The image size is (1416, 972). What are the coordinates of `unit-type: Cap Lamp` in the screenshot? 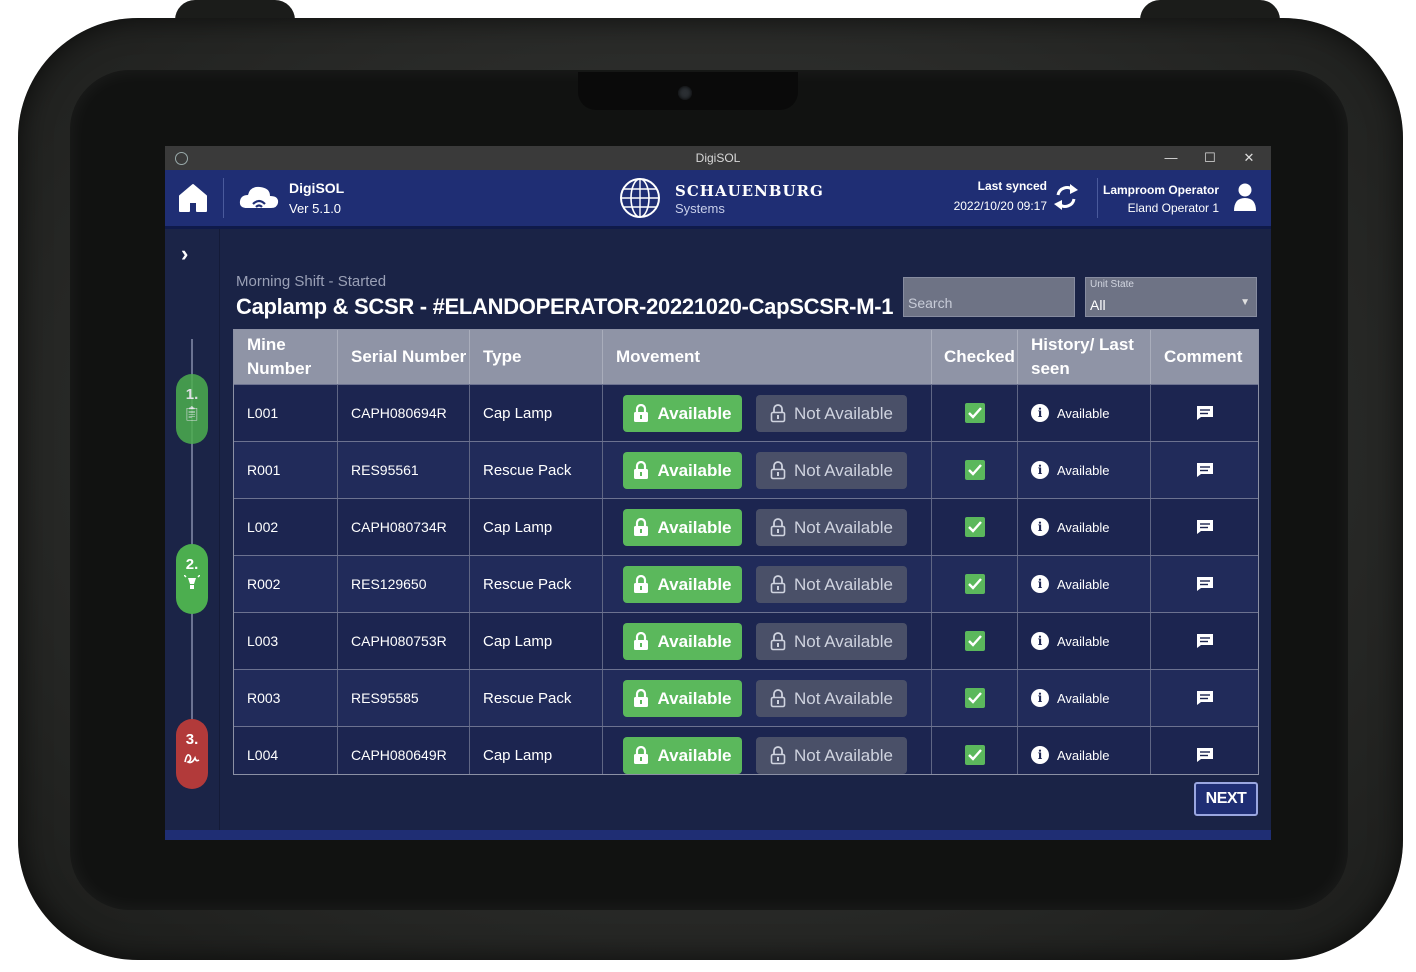 It's located at (536, 413).